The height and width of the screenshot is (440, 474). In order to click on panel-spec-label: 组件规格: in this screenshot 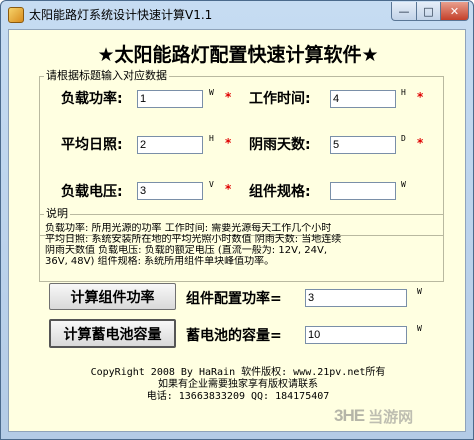, I will do `click(280, 192)`.